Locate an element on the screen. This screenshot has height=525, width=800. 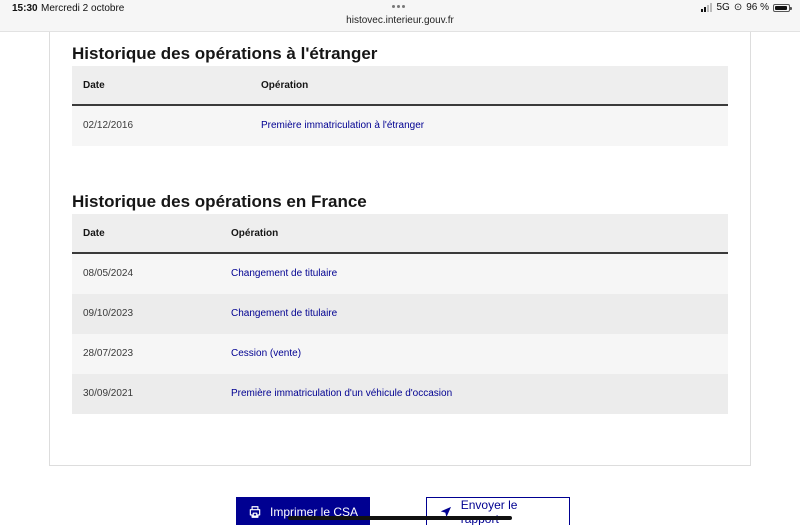
send-report-button: Envoyer le rapport is located at coordinates (498, 511).